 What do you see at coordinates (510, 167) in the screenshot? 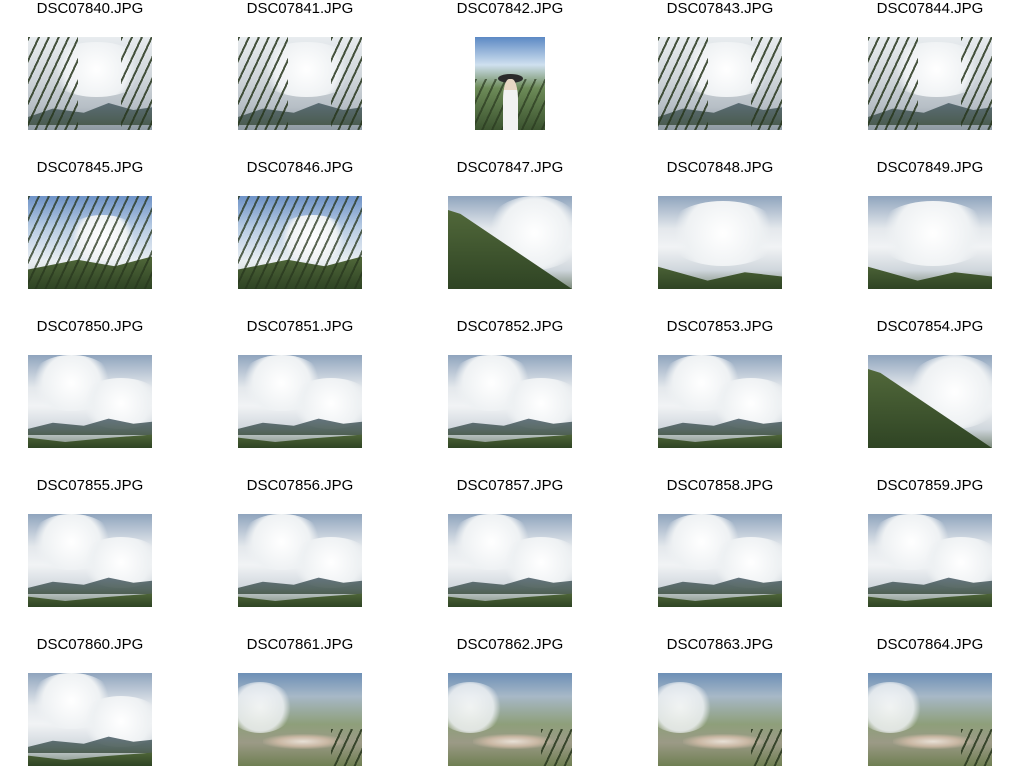
I see `thumbnail-filename: DSC07847.JPG` at bounding box center [510, 167].